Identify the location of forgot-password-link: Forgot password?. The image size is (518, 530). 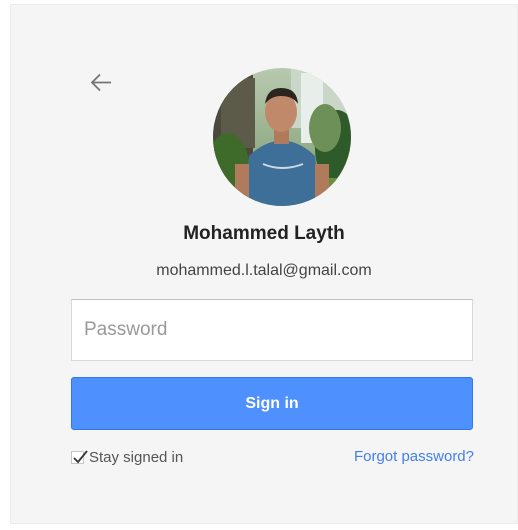
(414, 456).